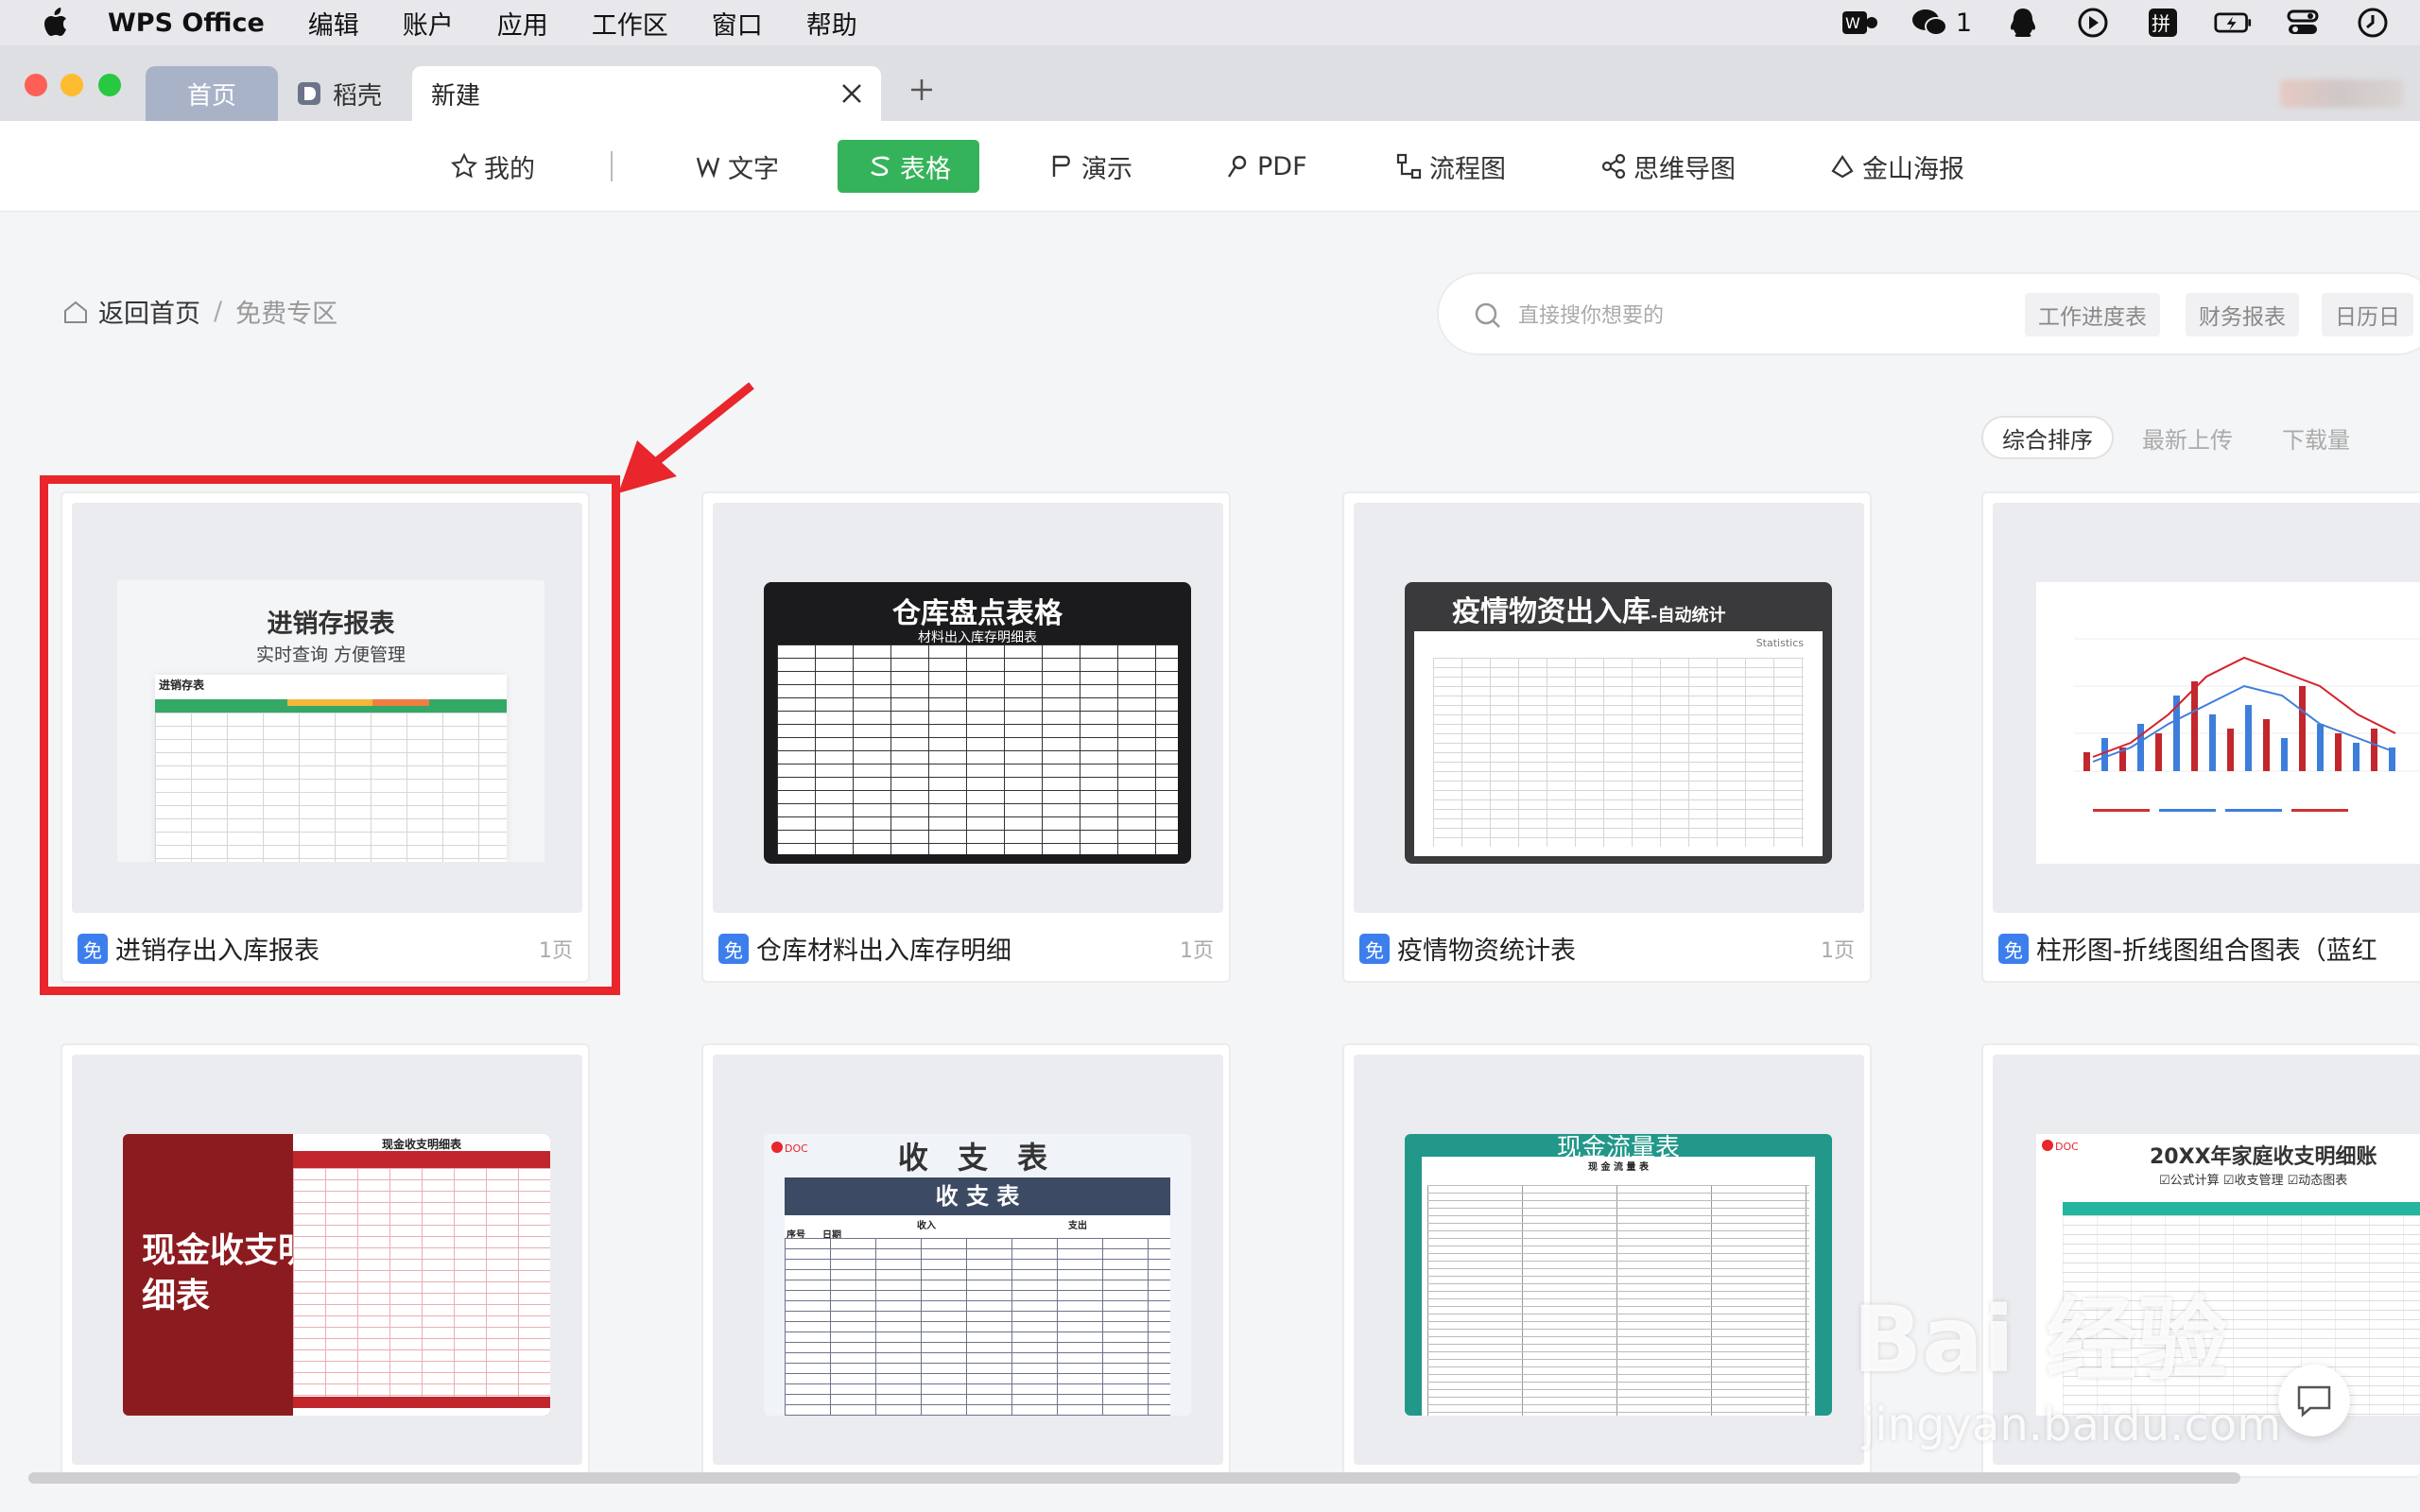  Describe the element at coordinates (212, 93) in the screenshot. I see `tab-home: 首页` at that location.